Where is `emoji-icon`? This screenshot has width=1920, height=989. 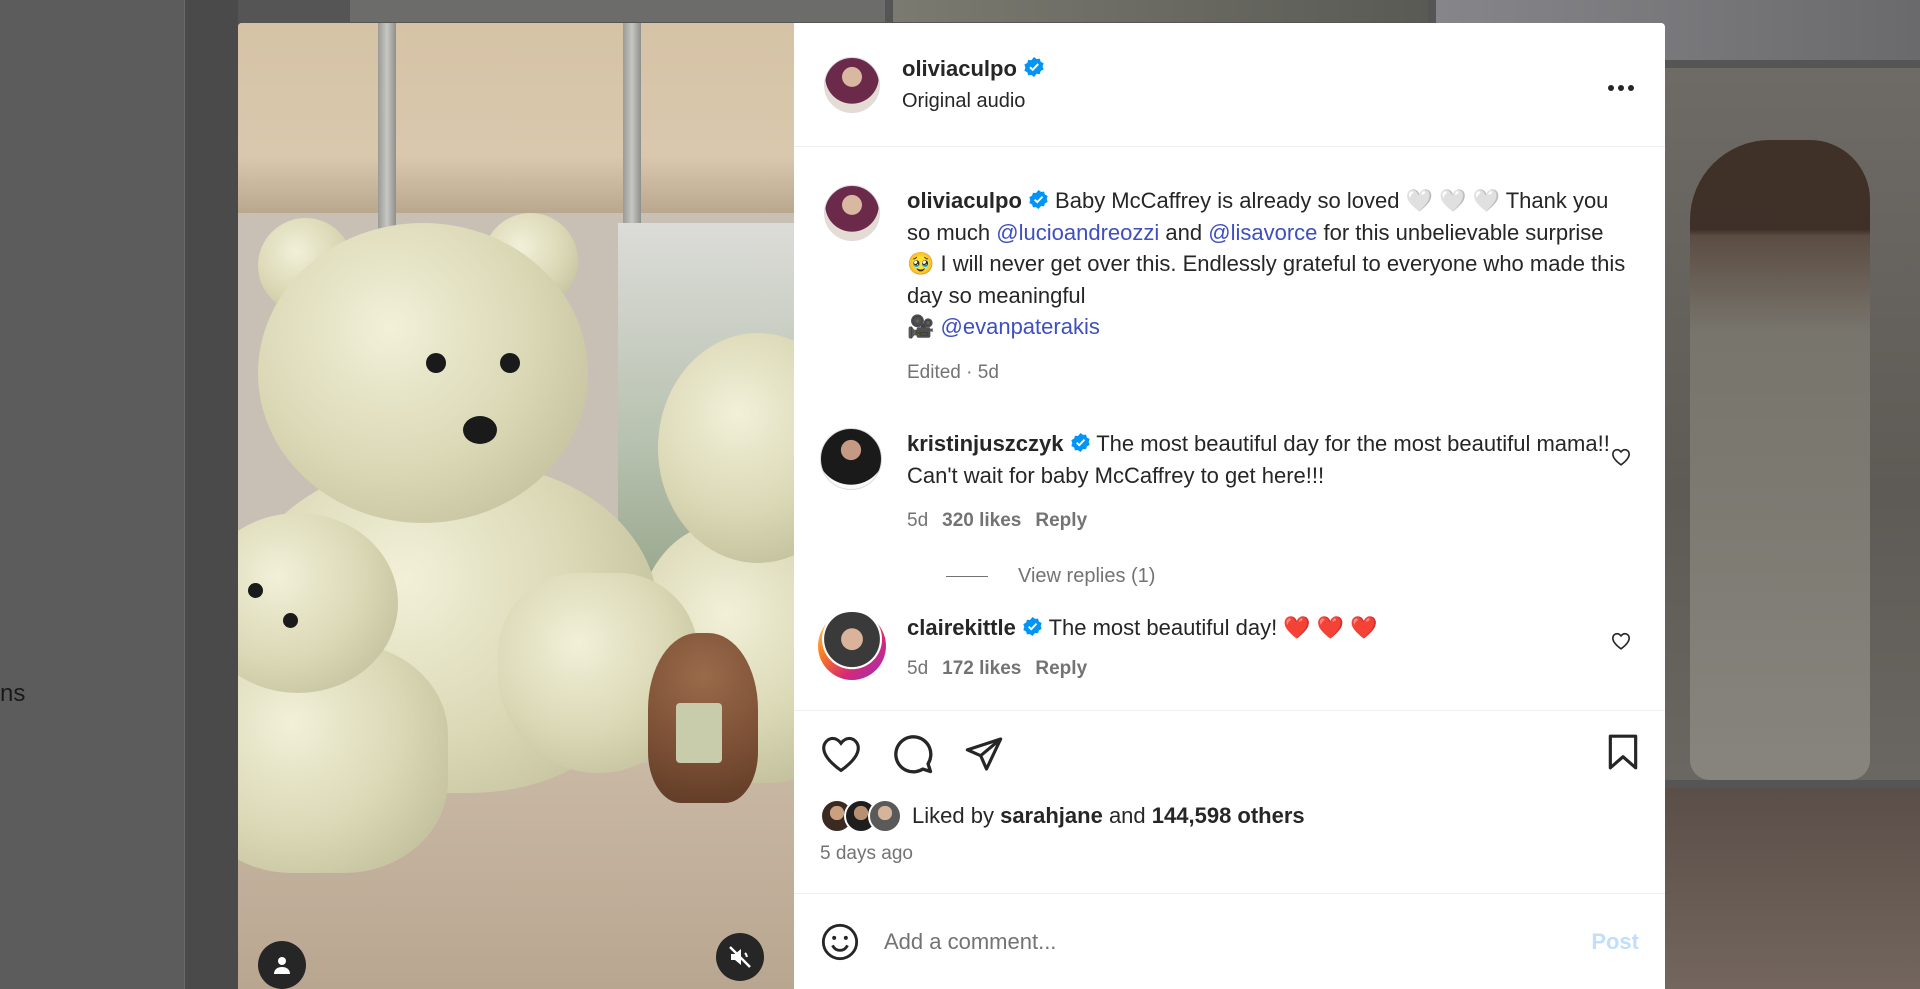 emoji-icon is located at coordinates (840, 942).